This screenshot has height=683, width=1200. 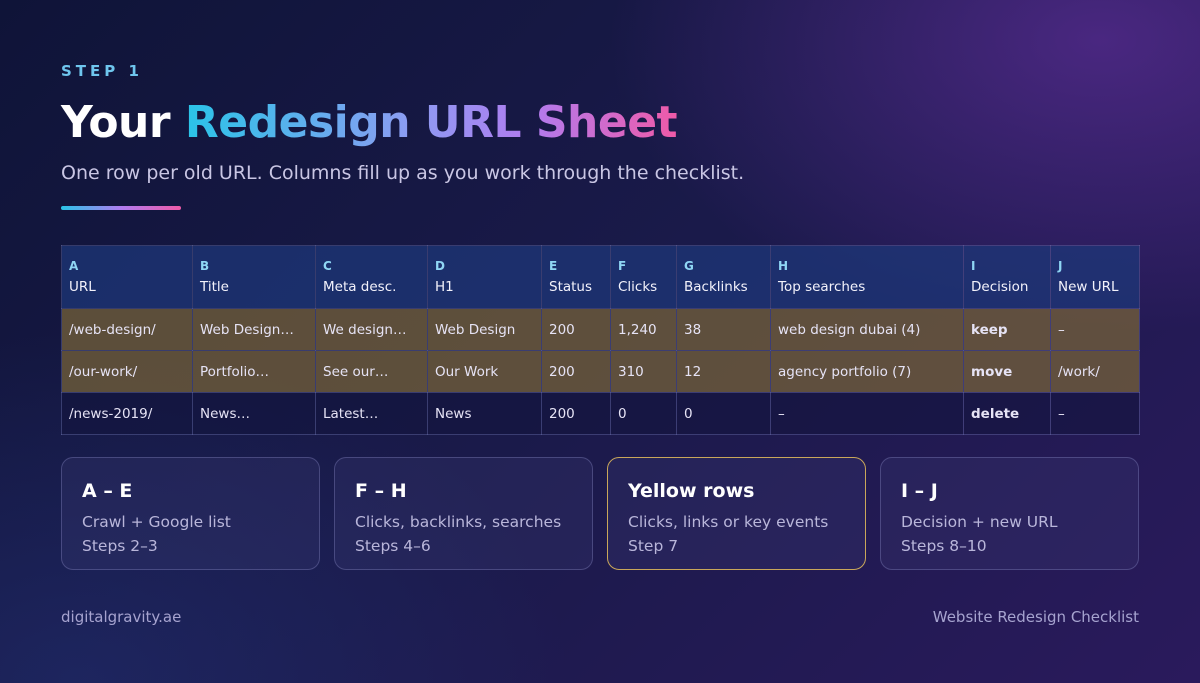 What do you see at coordinates (576, 277) in the screenshot?
I see `column-header: E Status` at bounding box center [576, 277].